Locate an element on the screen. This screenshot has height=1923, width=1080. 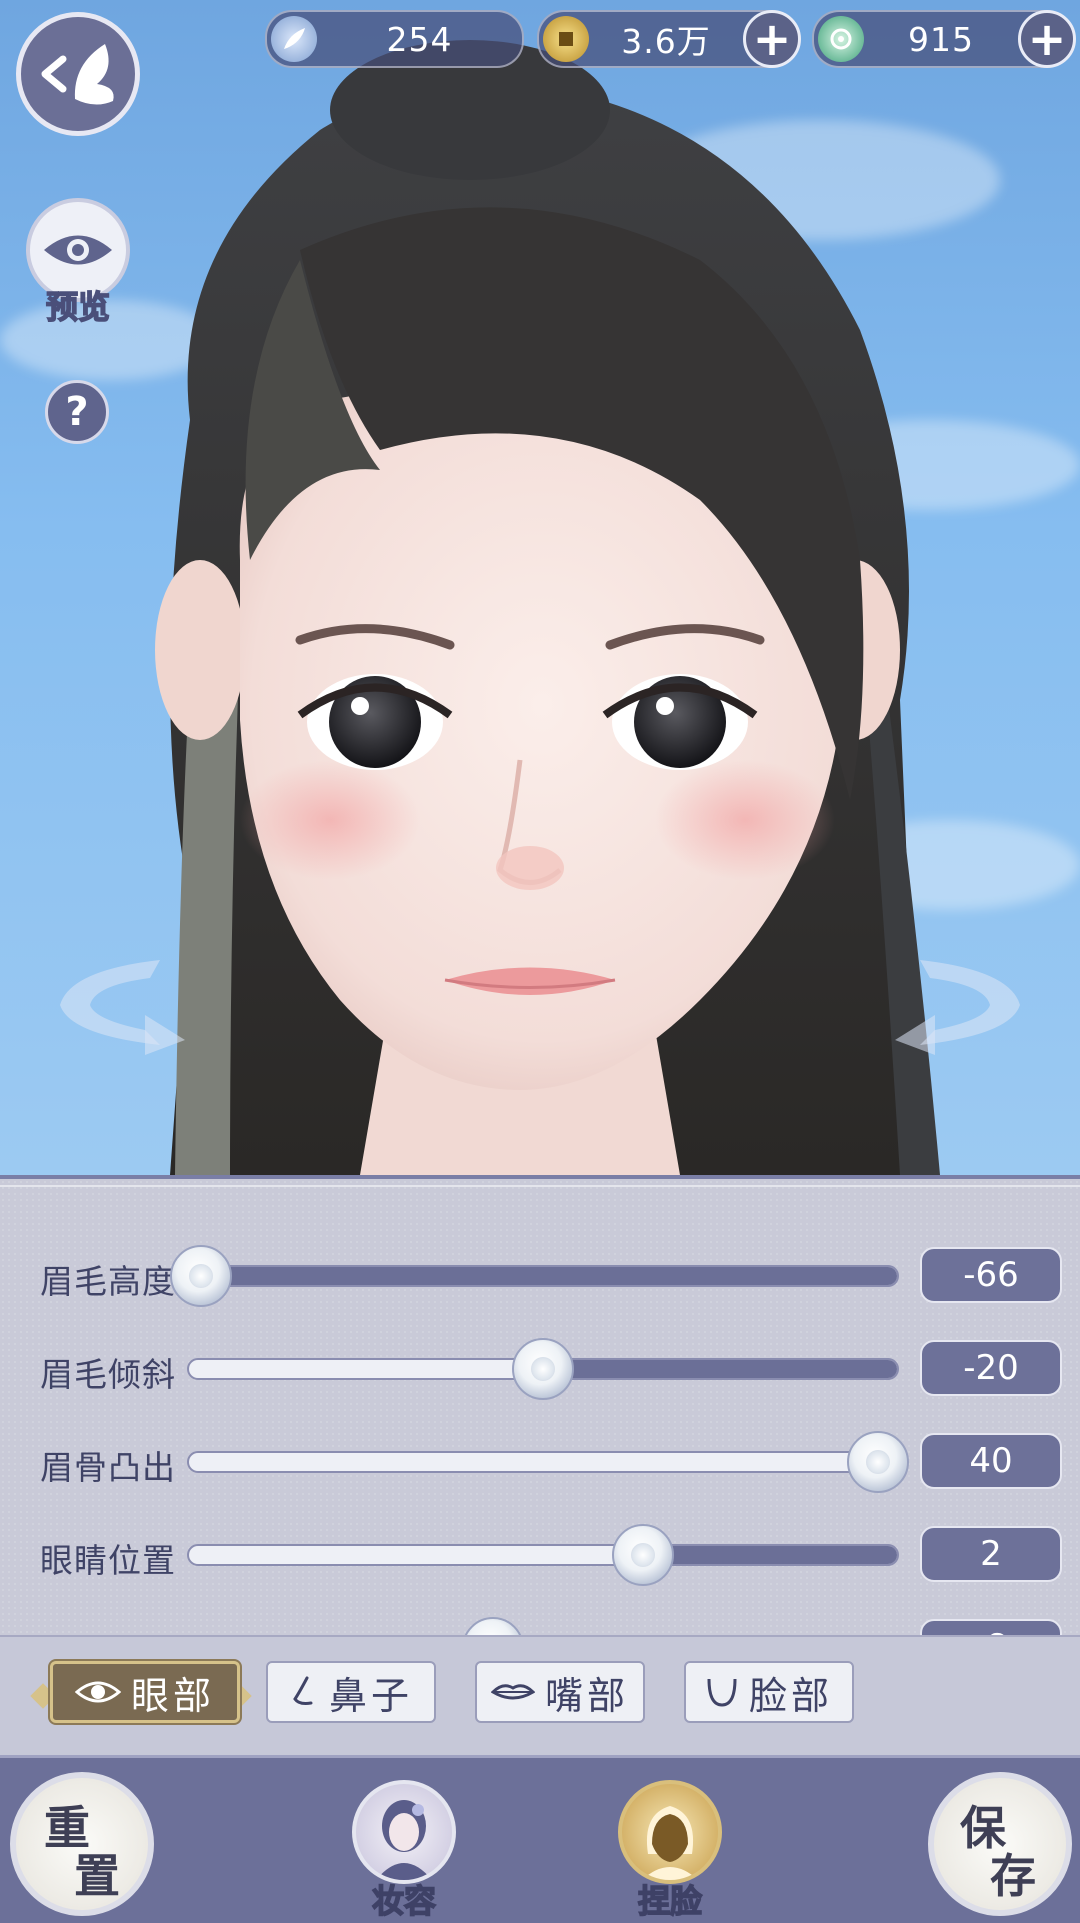
tab-label: 眼部 is located at coordinates (172, 1695).